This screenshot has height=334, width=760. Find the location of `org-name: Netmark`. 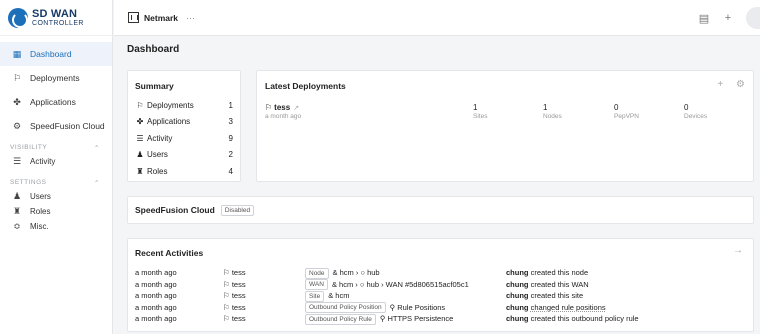

org-name: Netmark is located at coordinates (161, 18).